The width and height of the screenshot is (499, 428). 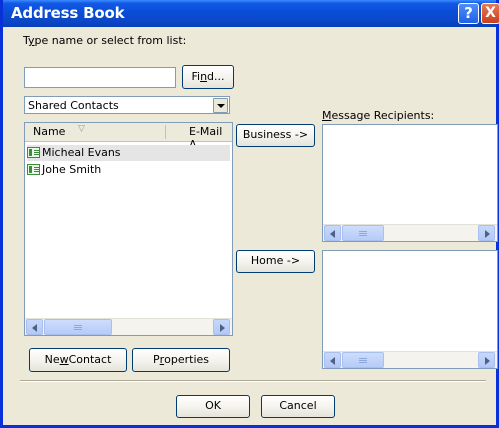 I want to click on home-recipients-list, so click(x=410, y=309).